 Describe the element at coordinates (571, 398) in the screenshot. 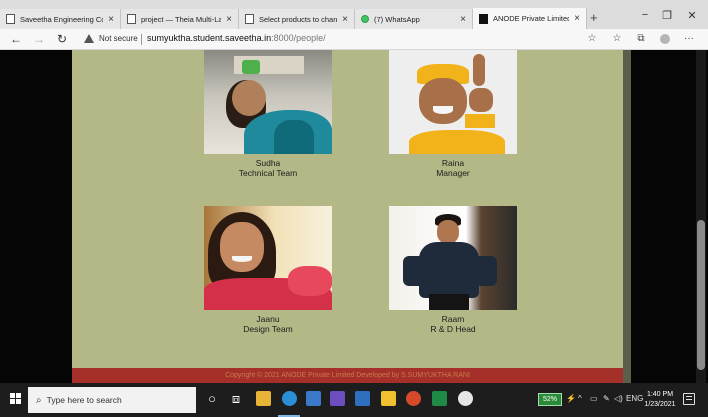

I see `power-icon: ⚡` at that location.